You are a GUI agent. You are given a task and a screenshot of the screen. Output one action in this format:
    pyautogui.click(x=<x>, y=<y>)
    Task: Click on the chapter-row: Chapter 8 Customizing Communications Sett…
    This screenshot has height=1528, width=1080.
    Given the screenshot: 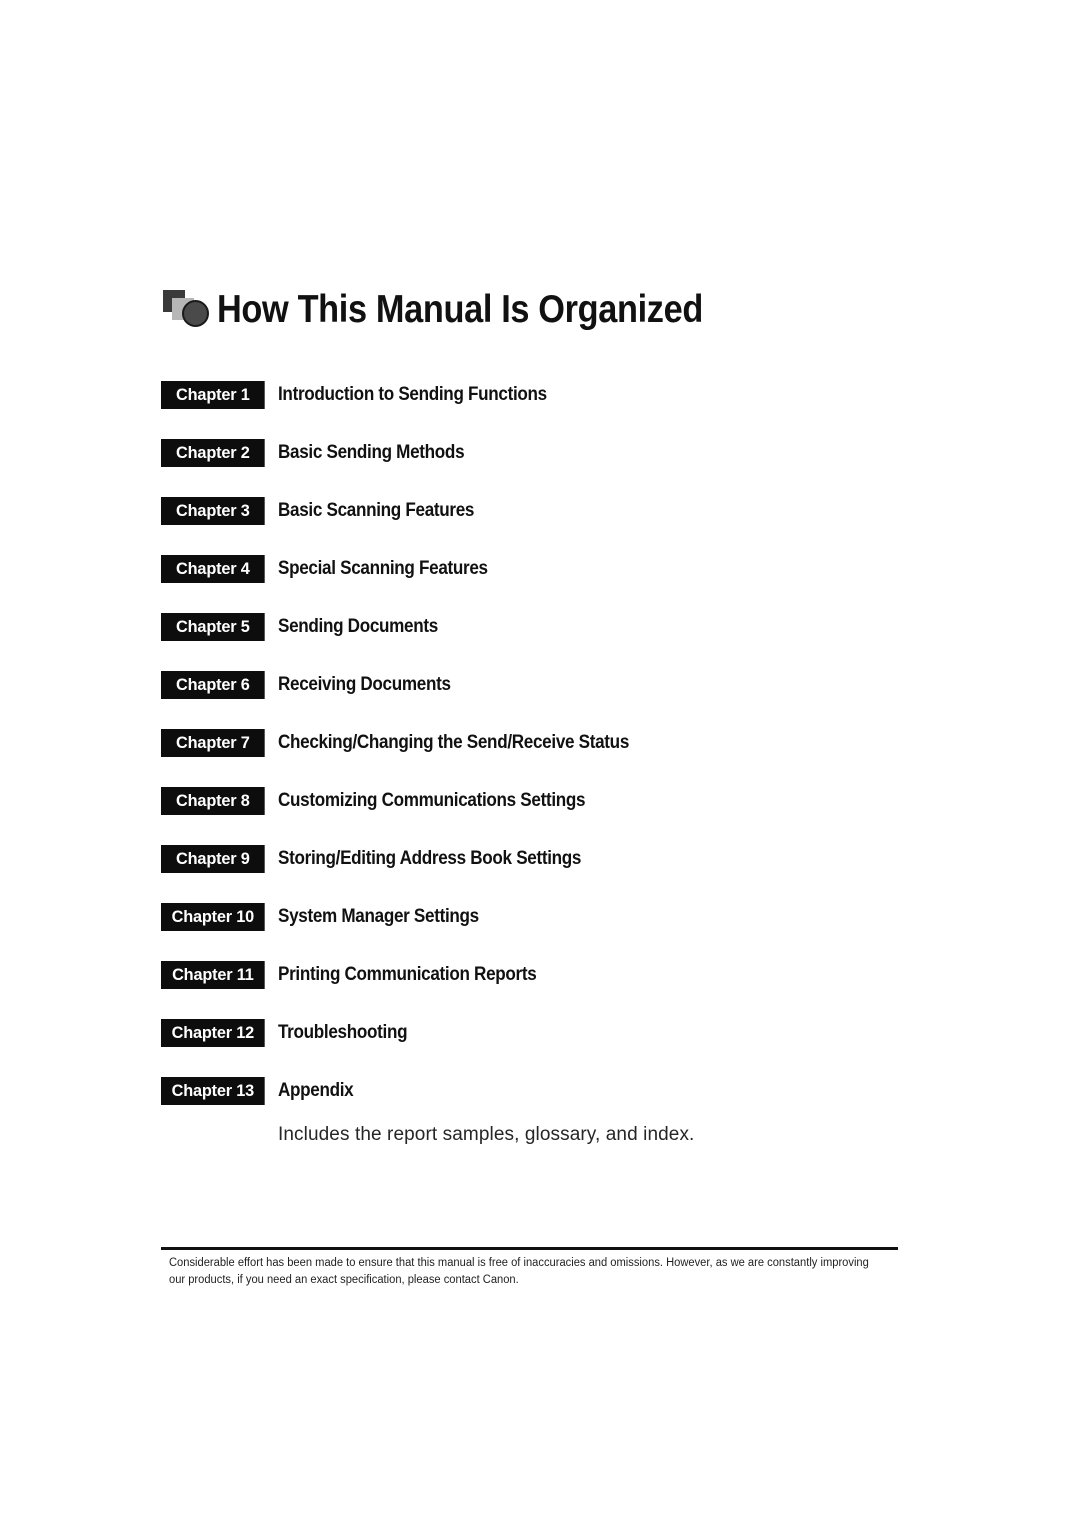 What is the action you would take?
    pyautogui.click(x=541, y=816)
    